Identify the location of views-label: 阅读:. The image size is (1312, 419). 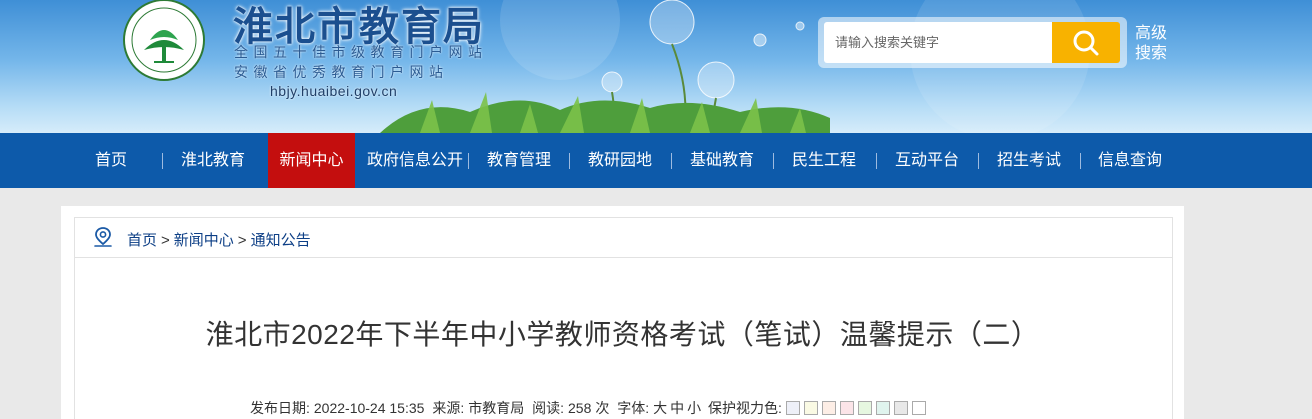
(548, 408).